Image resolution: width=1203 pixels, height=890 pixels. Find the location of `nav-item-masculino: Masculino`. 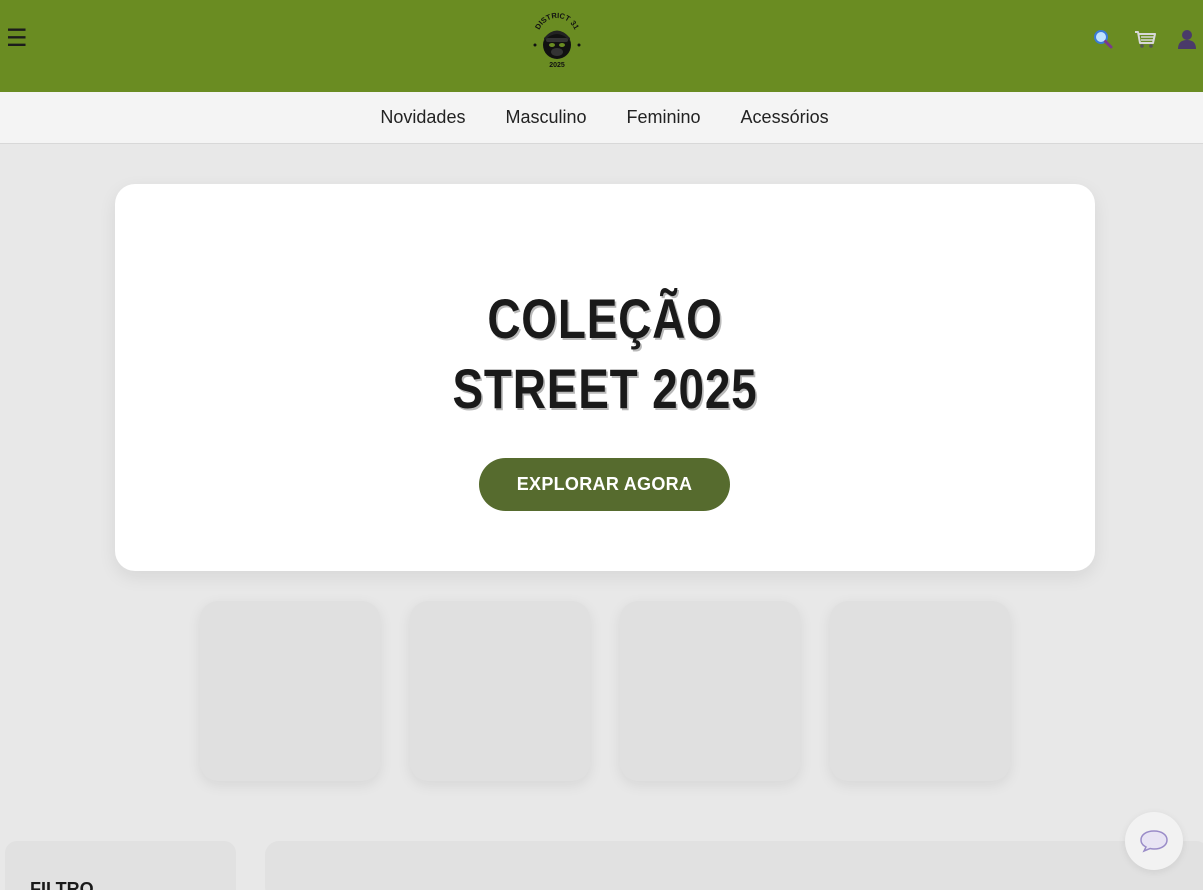

nav-item-masculino: Masculino is located at coordinates (545, 117).